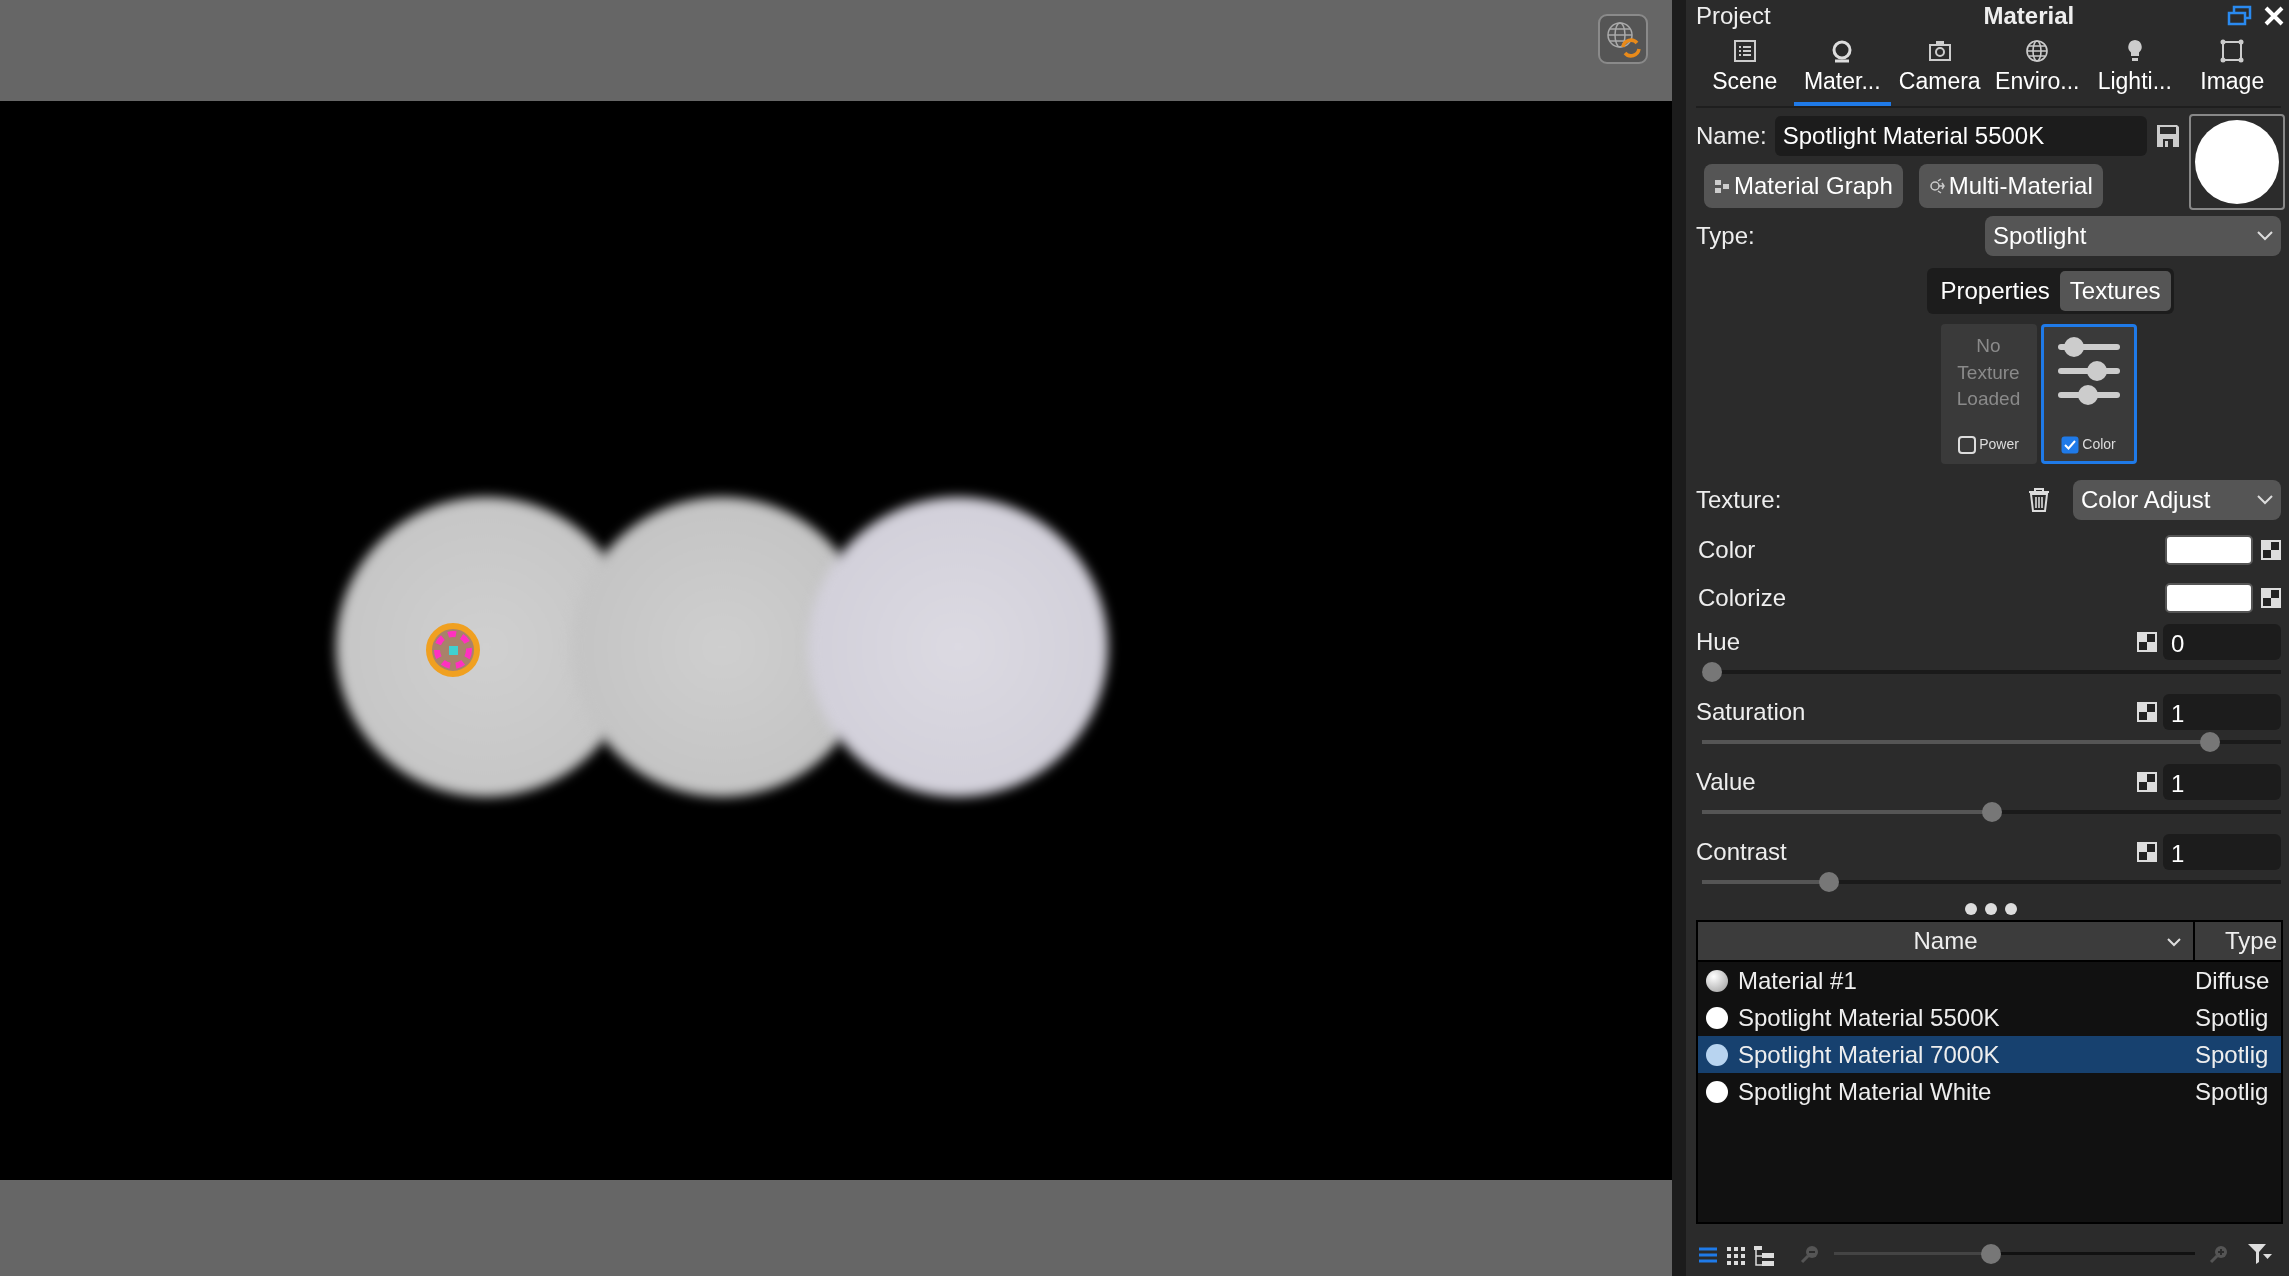 Image resolution: width=2289 pixels, height=1276 pixels. I want to click on segment-tab: Textures, so click(2115, 291).